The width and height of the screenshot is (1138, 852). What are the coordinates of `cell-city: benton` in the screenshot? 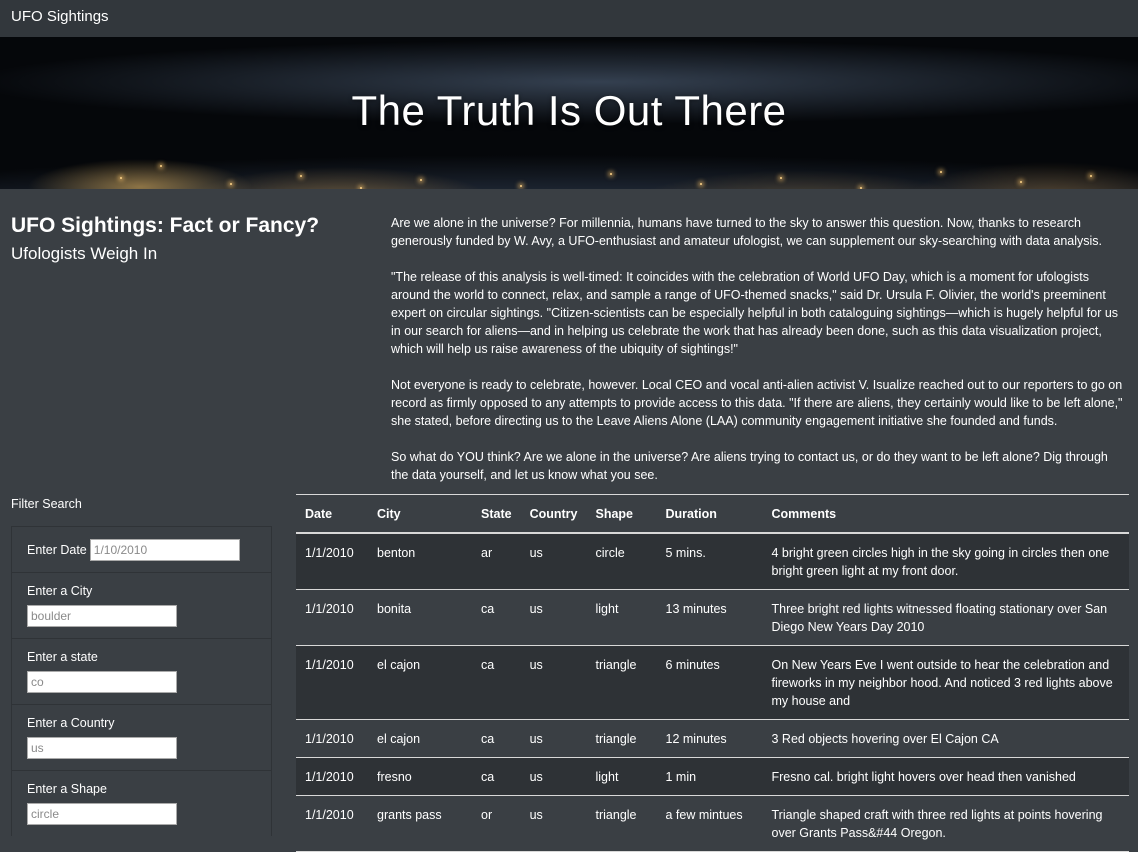 It's located at (420, 561).